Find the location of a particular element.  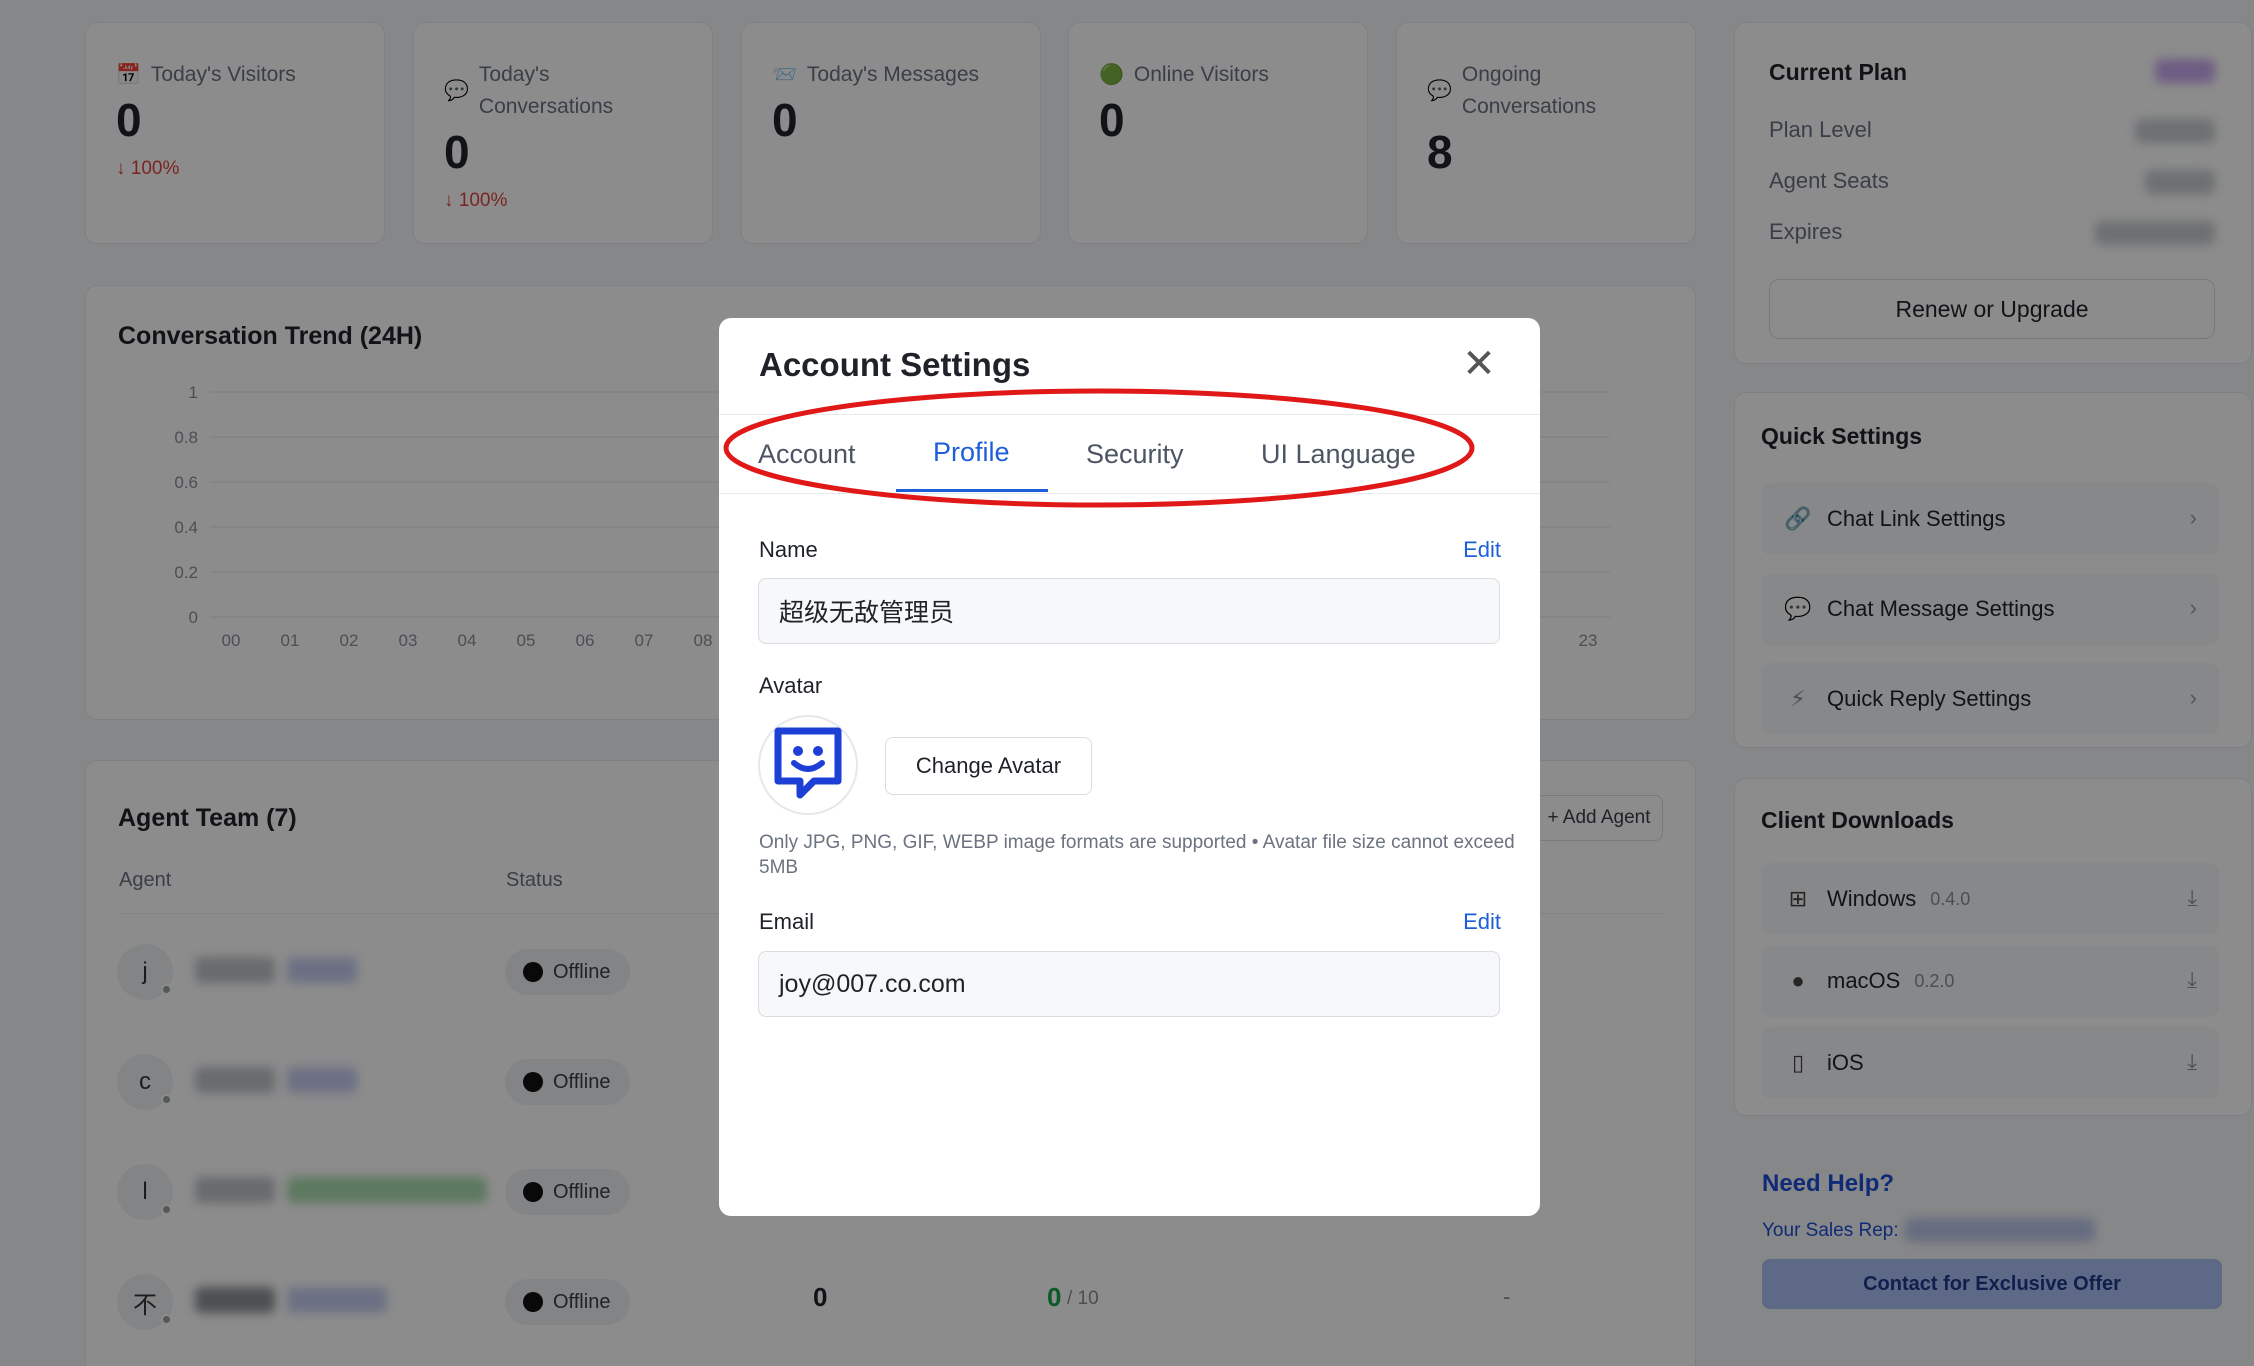

avatar-preview is located at coordinates (808, 765).